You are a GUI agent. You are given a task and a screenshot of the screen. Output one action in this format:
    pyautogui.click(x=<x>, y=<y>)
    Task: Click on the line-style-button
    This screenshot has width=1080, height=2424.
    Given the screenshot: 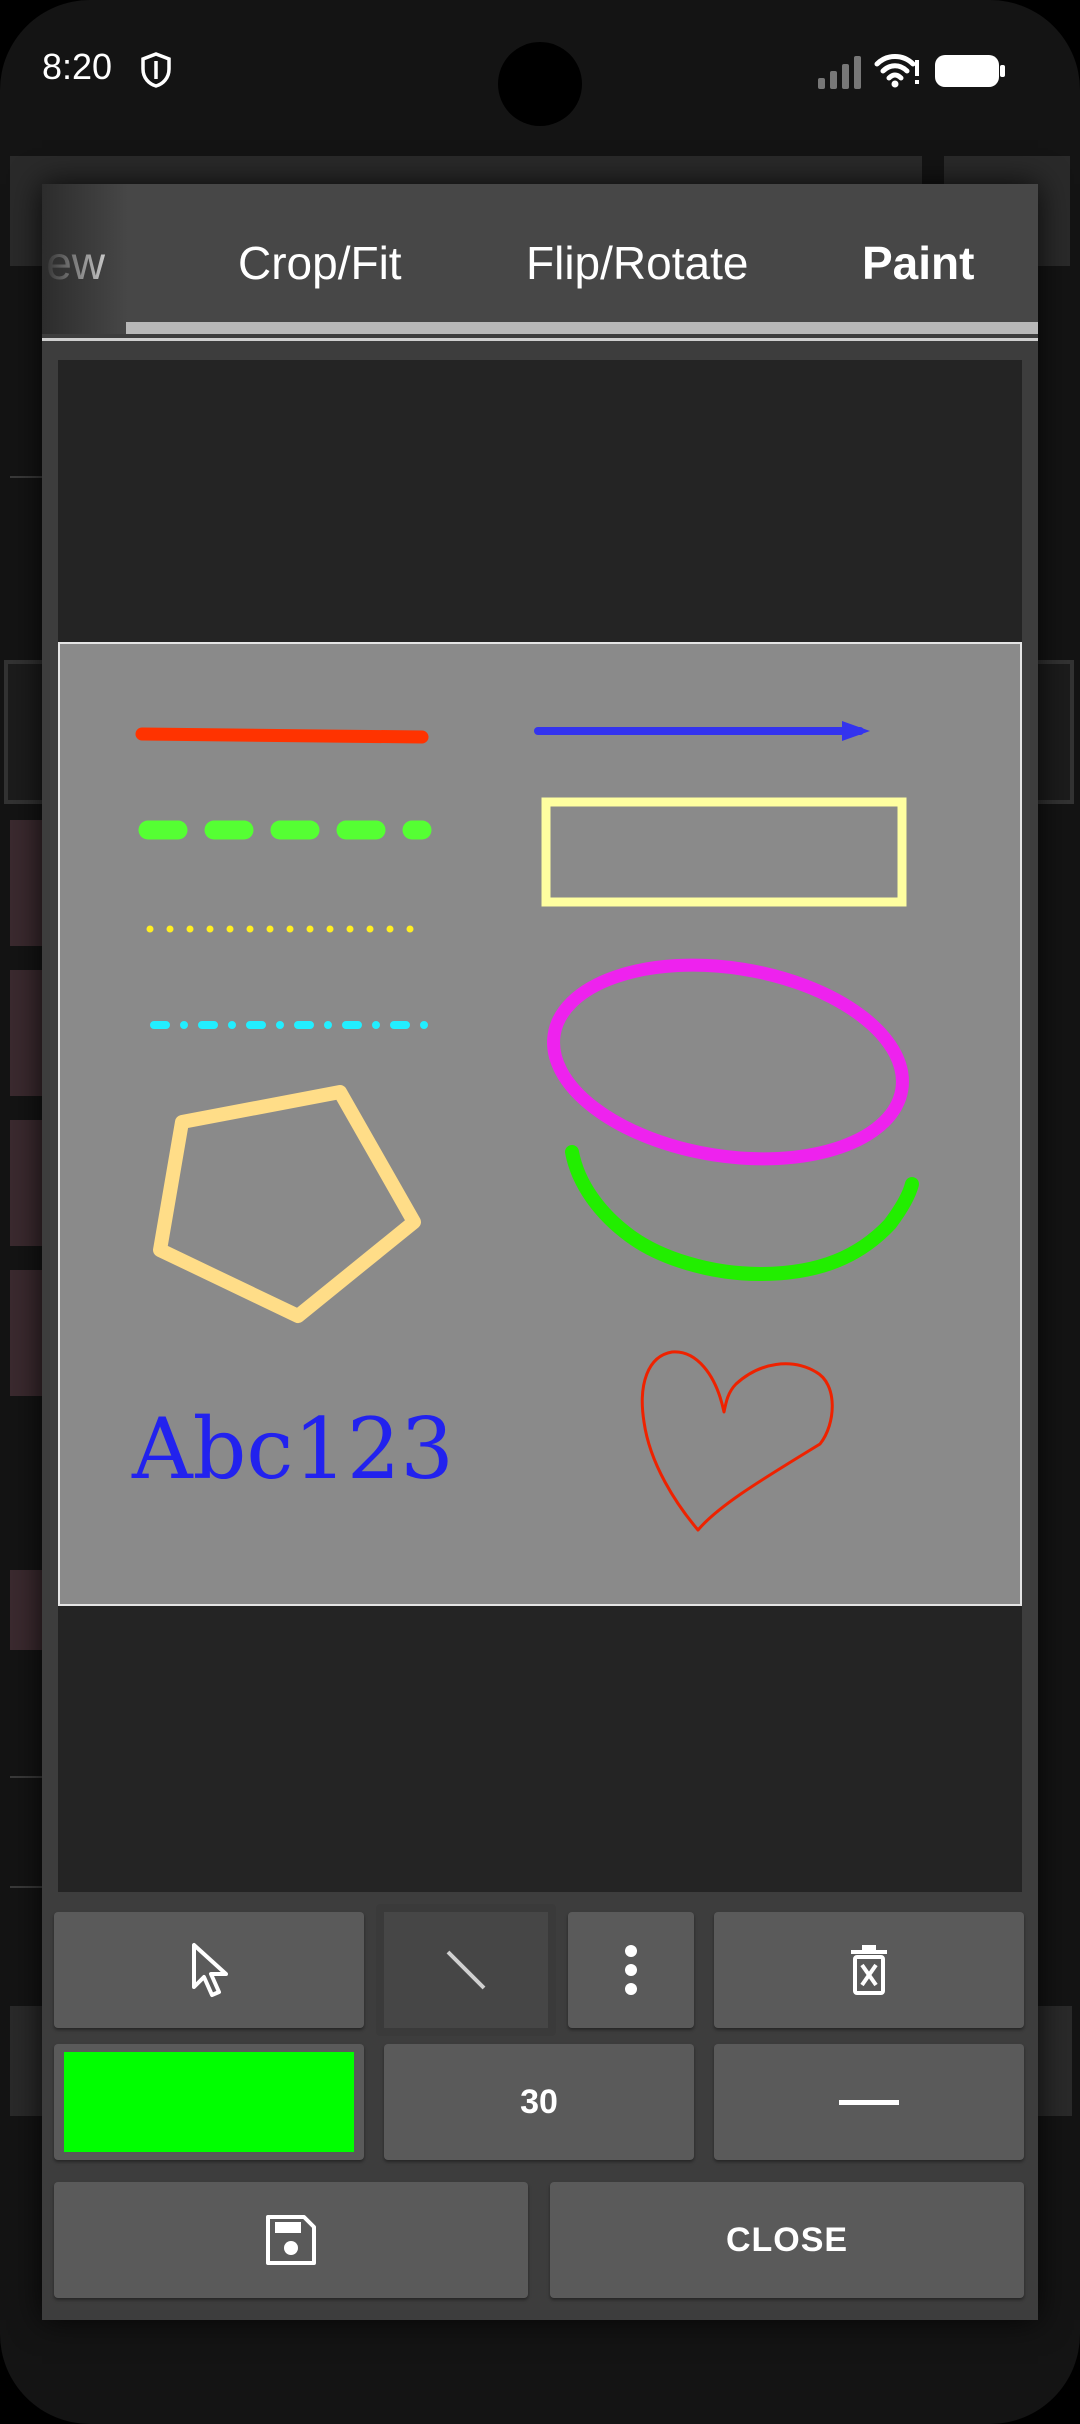 What is the action you would take?
    pyautogui.click(x=869, y=2102)
    